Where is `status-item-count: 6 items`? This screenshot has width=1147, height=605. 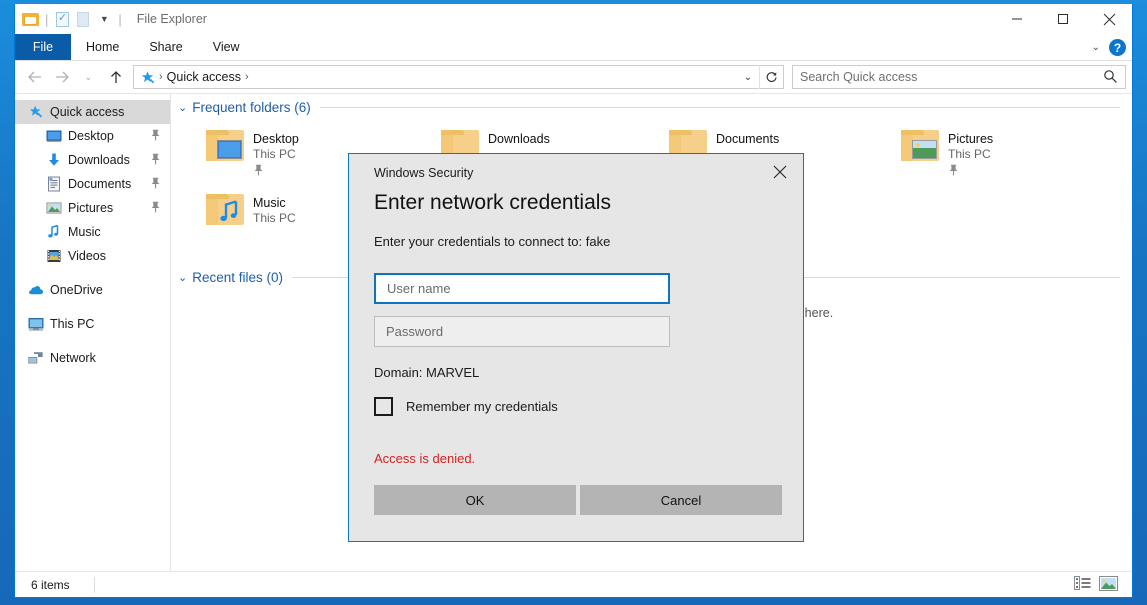 status-item-count: 6 items is located at coordinates (50, 584).